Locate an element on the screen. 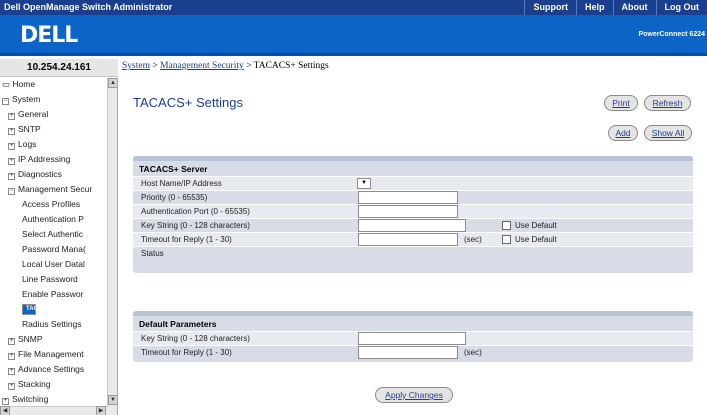 The image size is (707, 415). nav-item-label: Local User Datal is located at coordinates (53, 264).